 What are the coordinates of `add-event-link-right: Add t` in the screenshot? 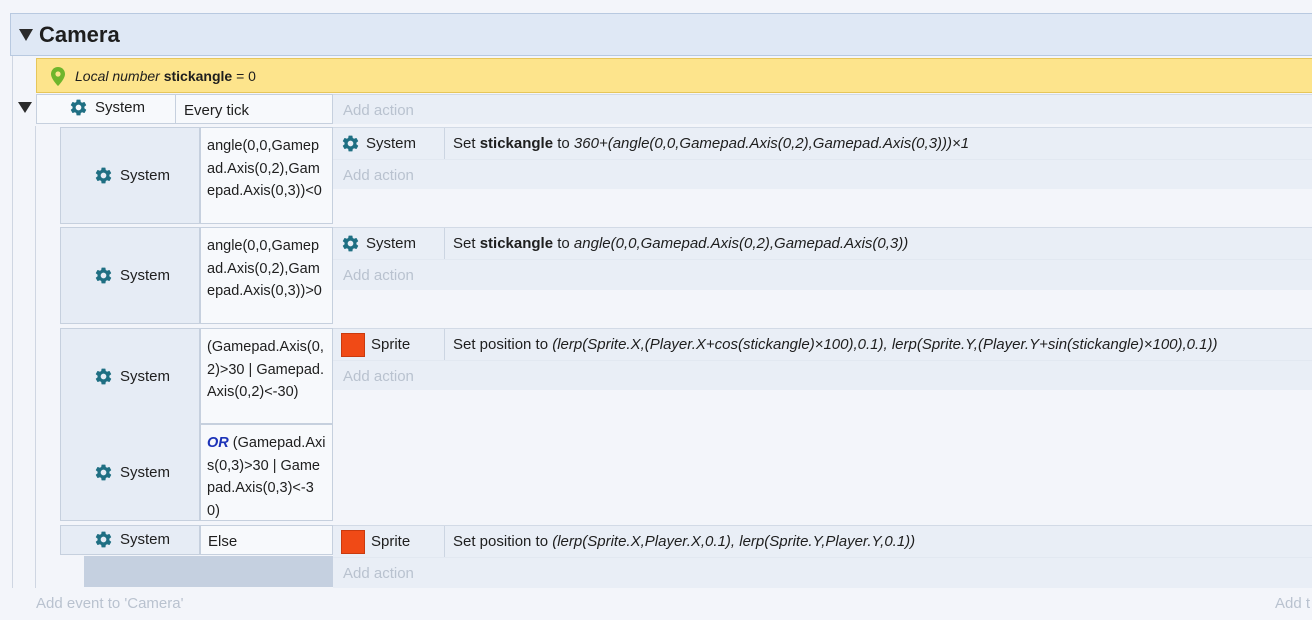 It's located at (1292, 603).